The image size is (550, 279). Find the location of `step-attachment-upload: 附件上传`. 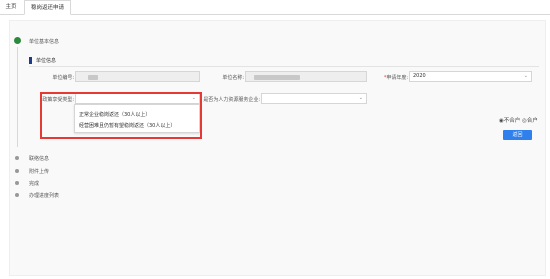

step-attachment-upload: 附件上传 is located at coordinates (39, 171).